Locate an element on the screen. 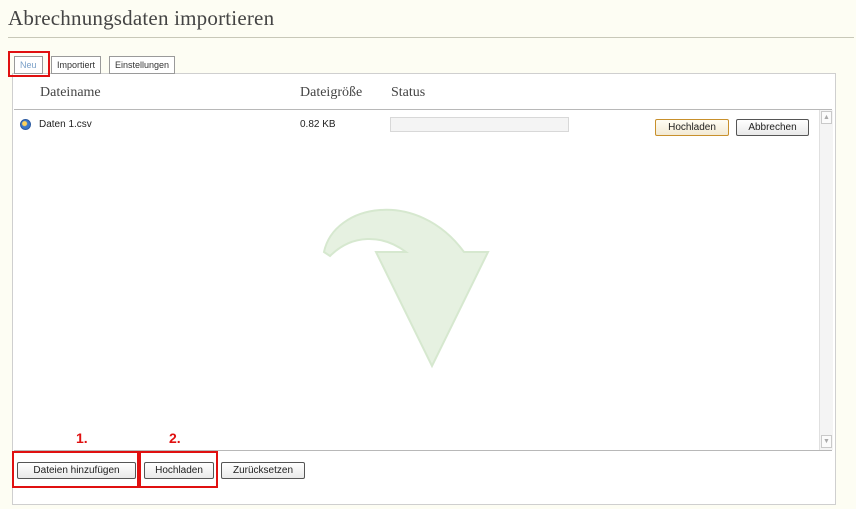 The width and height of the screenshot is (856, 509). tab-einstellungen: Einstellungen is located at coordinates (142, 65).